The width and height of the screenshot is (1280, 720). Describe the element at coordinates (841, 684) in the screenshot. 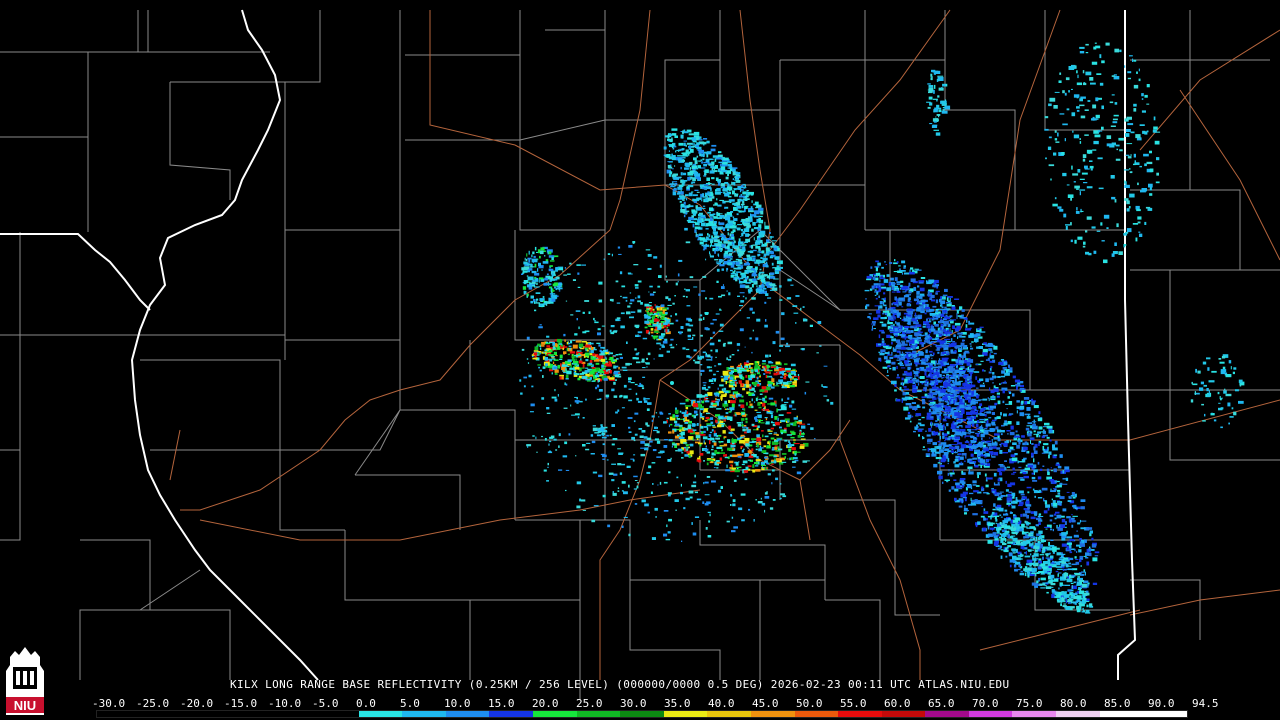

I see `caption-timestamp: 2026-02-23 00:11 UTC` at that location.